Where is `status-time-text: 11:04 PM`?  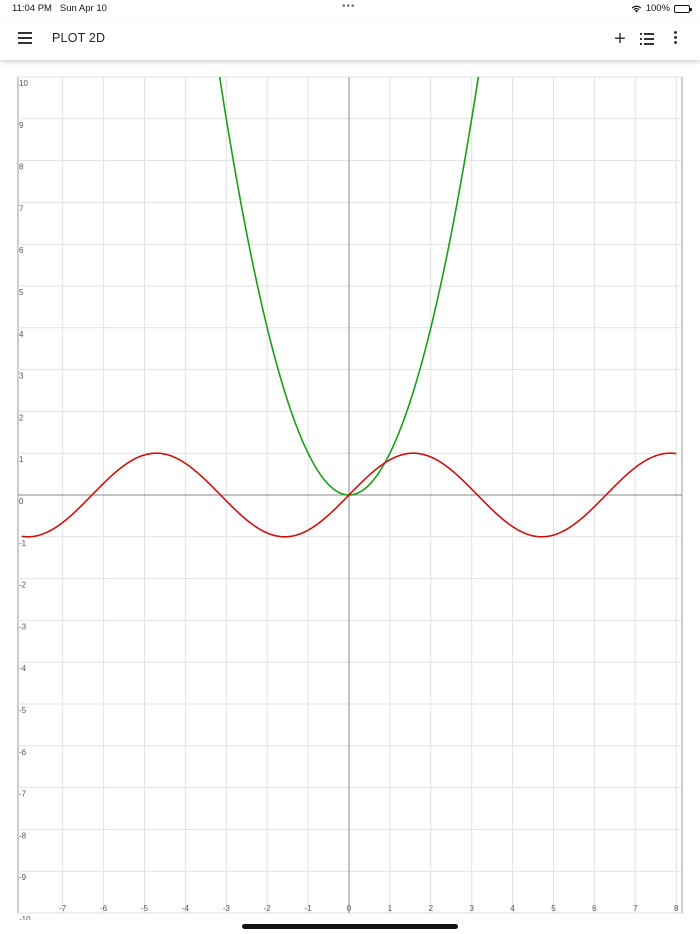
status-time-text: 11:04 PM is located at coordinates (32, 8).